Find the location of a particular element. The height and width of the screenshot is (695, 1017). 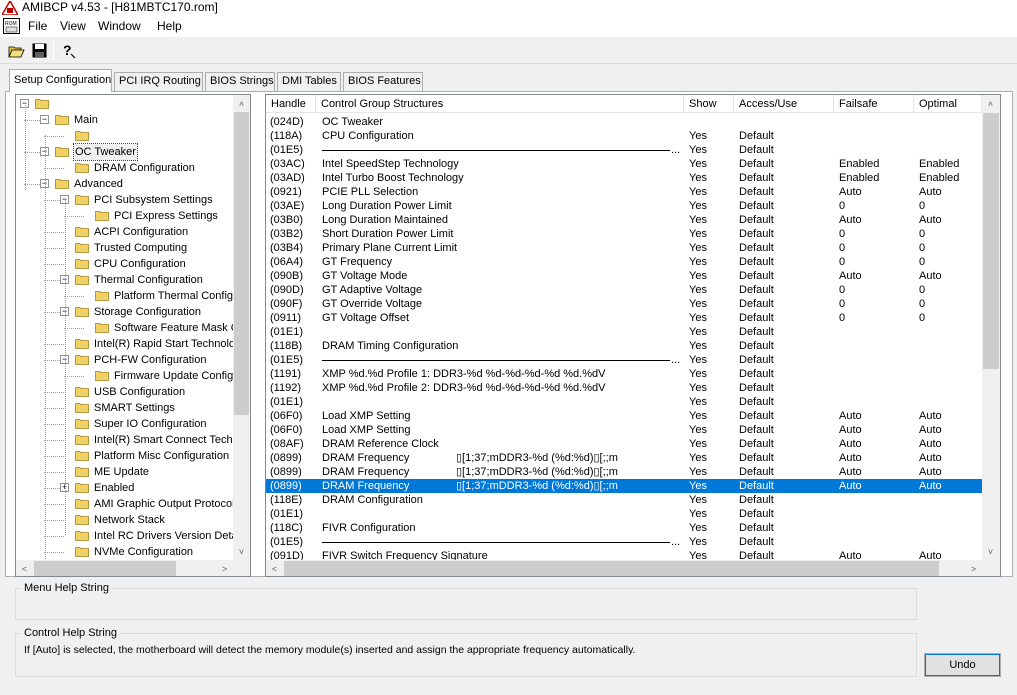

table-row: (06A4) GT Frequency Yes Default 0 0 is located at coordinates (624, 262).